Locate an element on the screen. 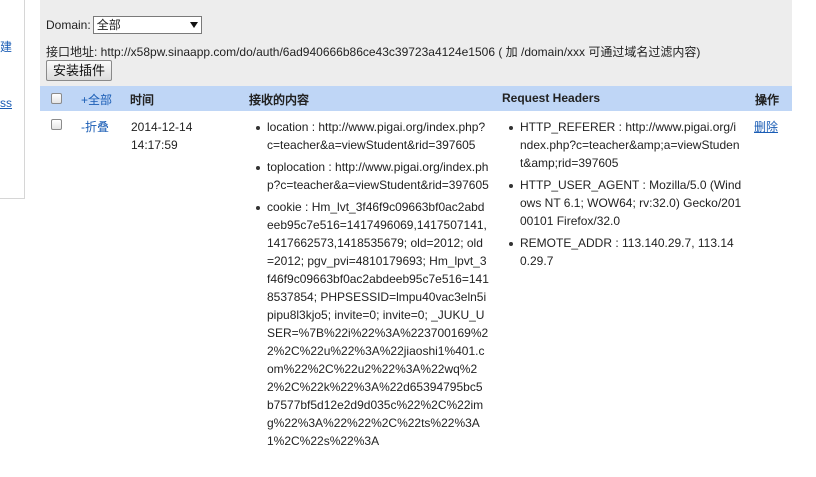 The width and height of the screenshot is (816, 477). domain-filter: Domain: 全部 is located at coordinates (124, 25).